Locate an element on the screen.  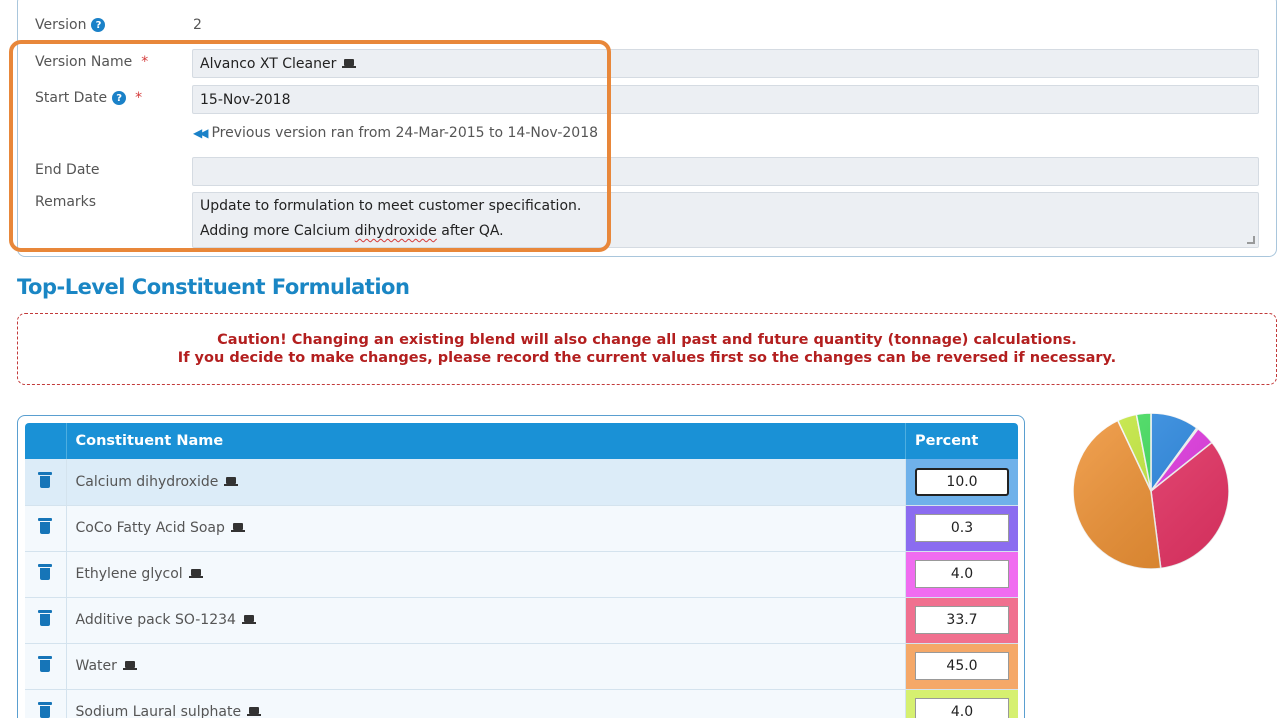
table-row: Calcium dihydroxide 10.0 is located at coordinates (521, 482).